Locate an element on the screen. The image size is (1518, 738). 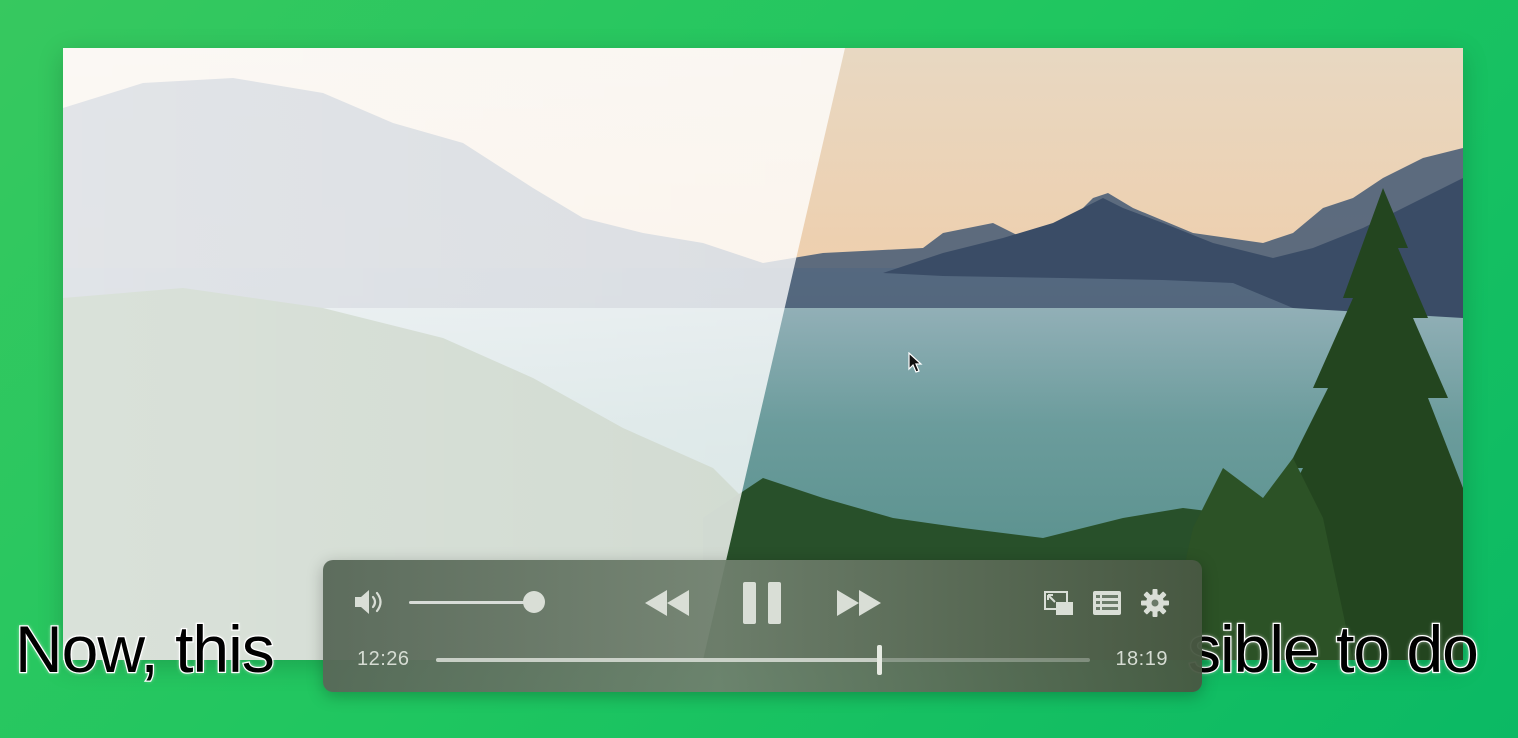
speaker-icon is located at coordinates (371, 602).